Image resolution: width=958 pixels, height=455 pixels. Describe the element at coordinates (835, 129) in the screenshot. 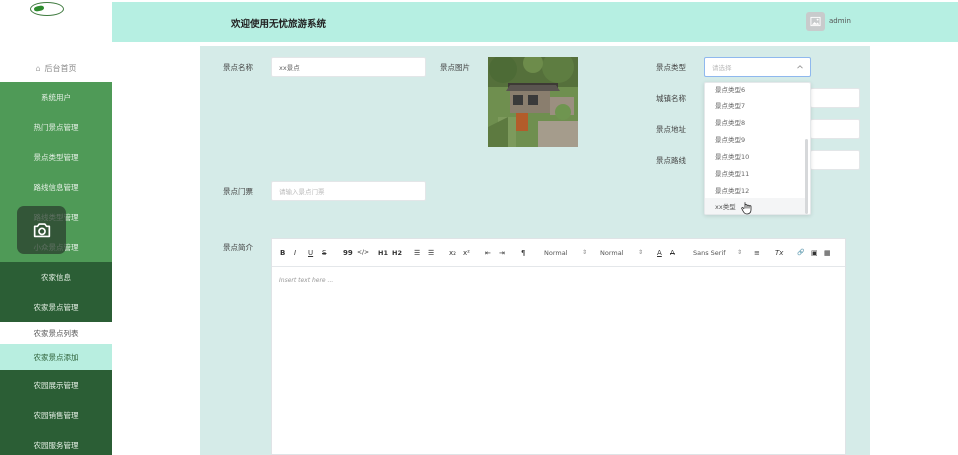

I see `address-input` at that location.